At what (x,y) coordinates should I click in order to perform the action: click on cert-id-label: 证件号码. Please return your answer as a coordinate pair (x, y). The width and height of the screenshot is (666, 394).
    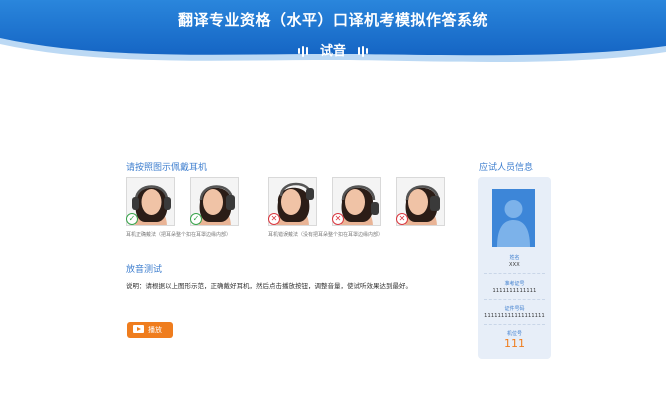
    Looking at the image, I should click on (514, 309).